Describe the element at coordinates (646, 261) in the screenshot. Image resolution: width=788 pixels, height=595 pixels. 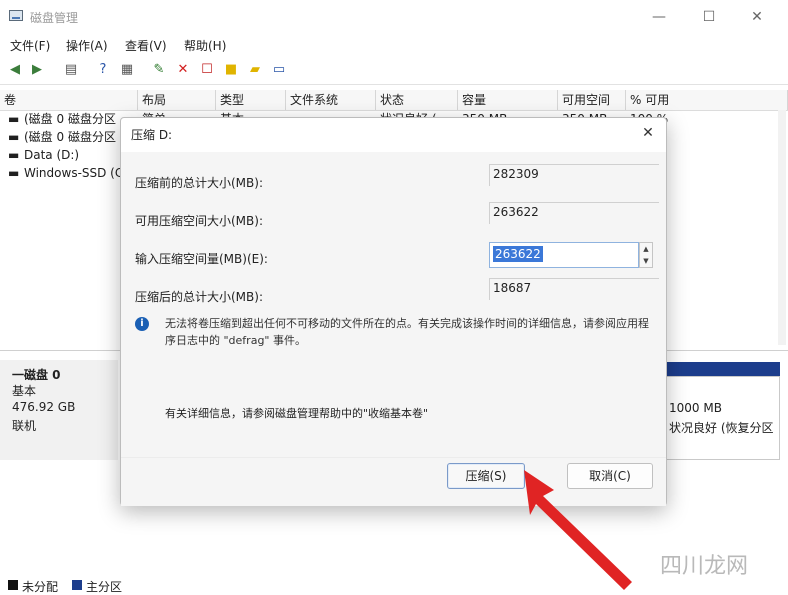
I see `spin-down-icon: ▼` at that location.